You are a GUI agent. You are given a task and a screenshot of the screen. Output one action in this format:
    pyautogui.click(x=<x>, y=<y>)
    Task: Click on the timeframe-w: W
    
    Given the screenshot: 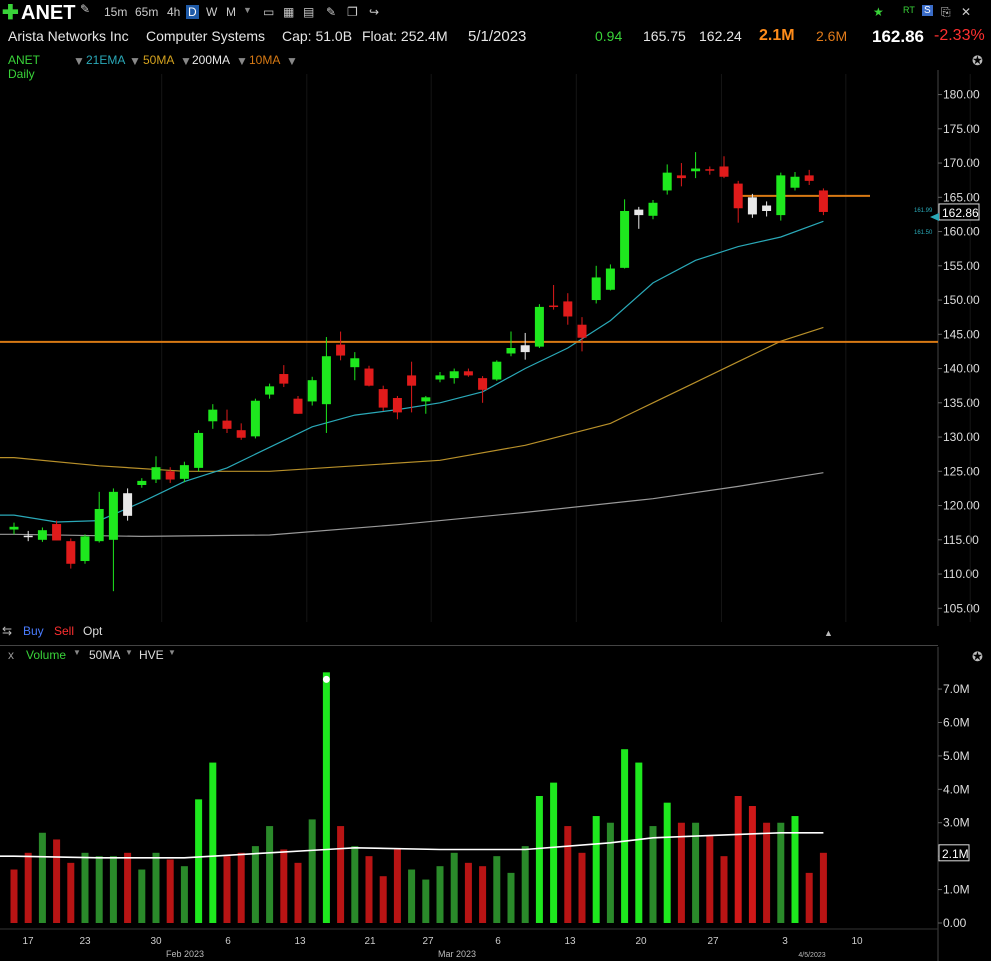 What is the action you would take?
    pyautogui.click(x=211, y=12)
    